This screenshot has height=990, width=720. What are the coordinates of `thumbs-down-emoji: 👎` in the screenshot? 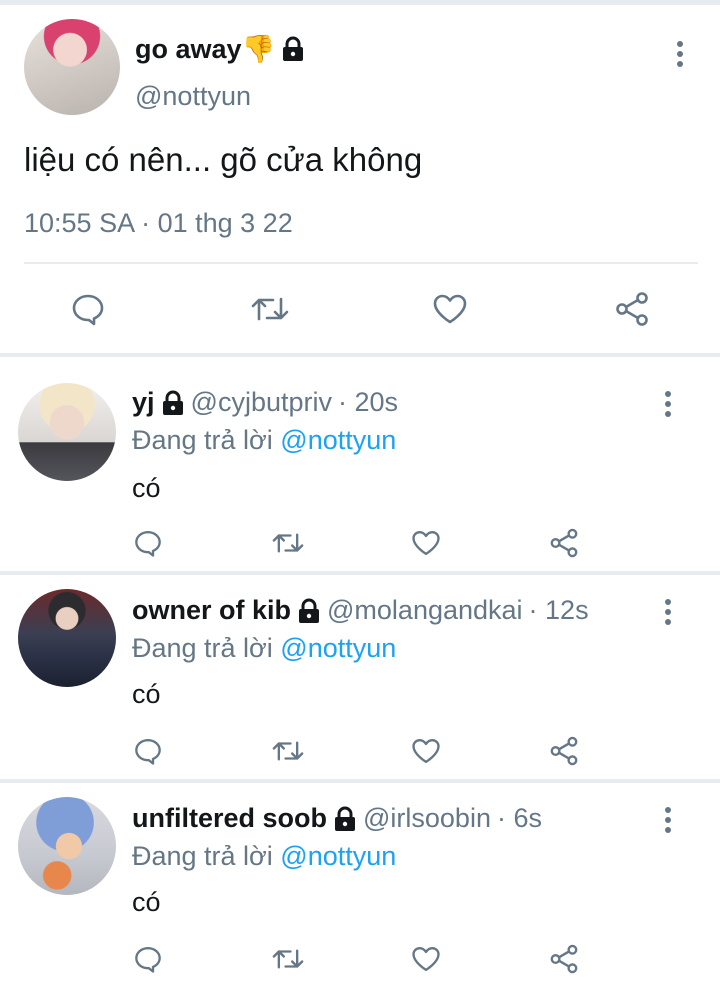 It's located at (258, 49).